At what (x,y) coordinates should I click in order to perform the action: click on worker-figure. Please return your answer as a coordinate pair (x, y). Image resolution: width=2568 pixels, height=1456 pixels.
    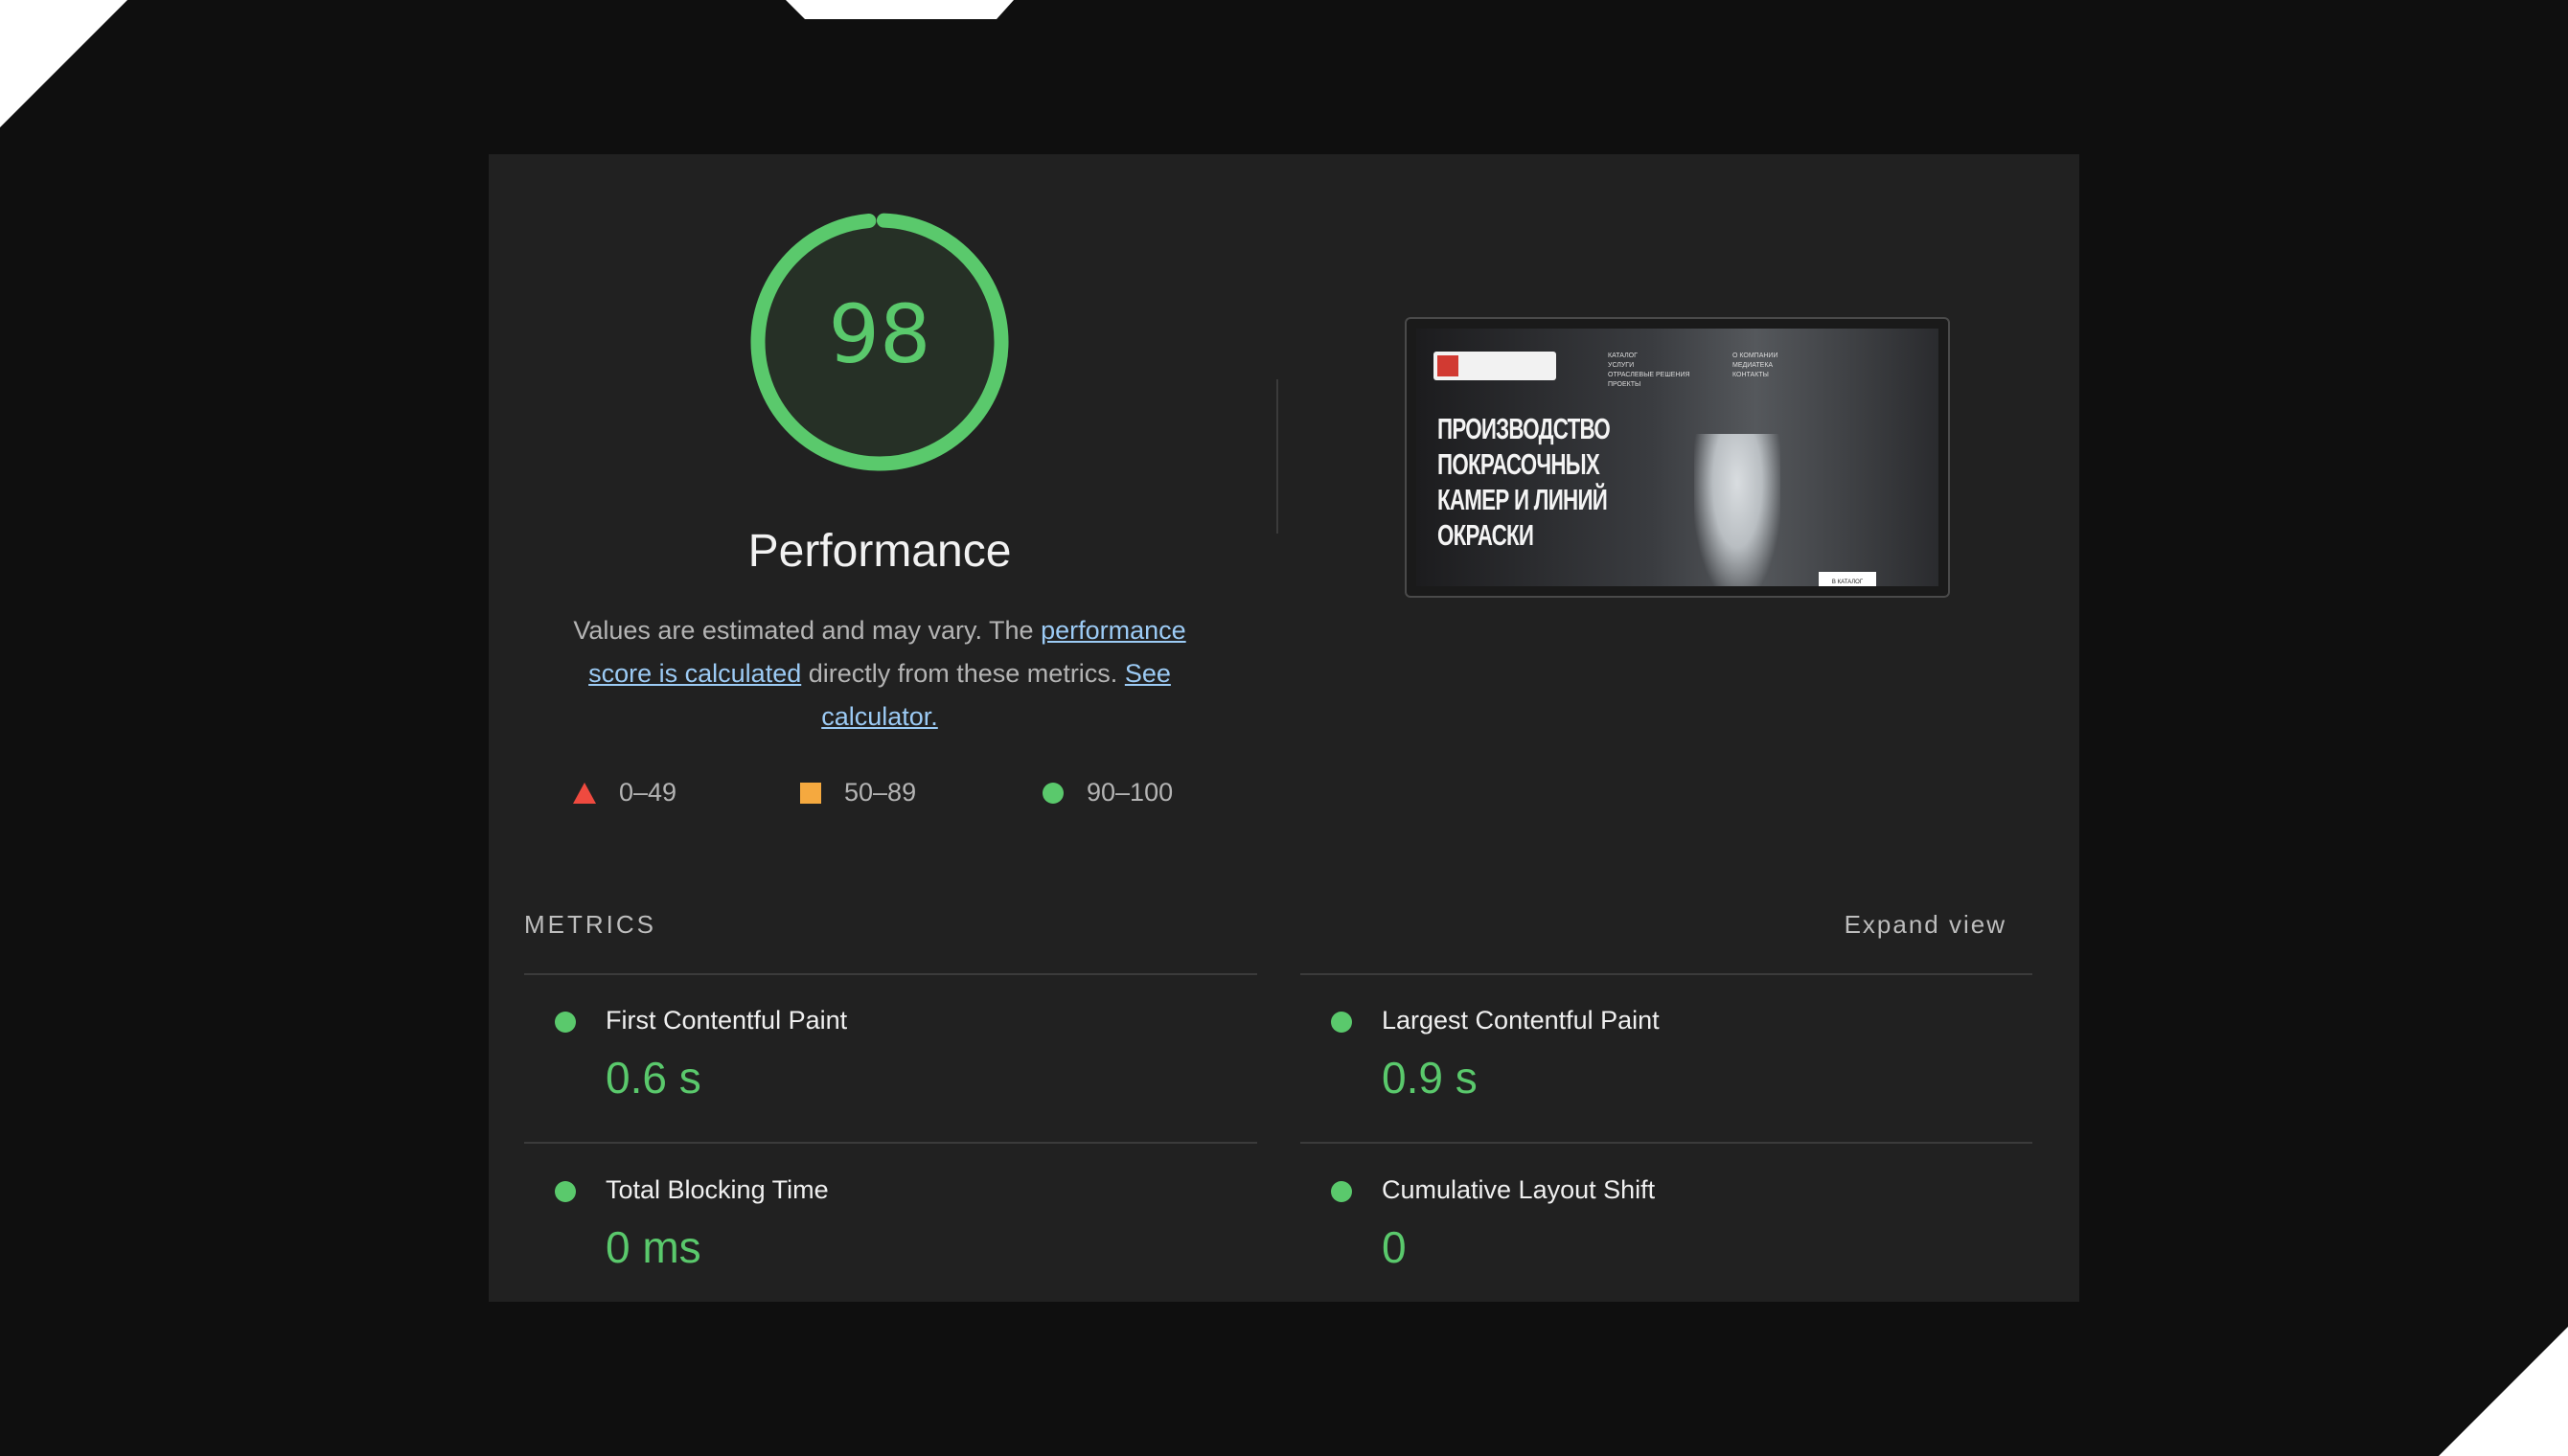
    Looking at the image, I should click on (1737, 510).